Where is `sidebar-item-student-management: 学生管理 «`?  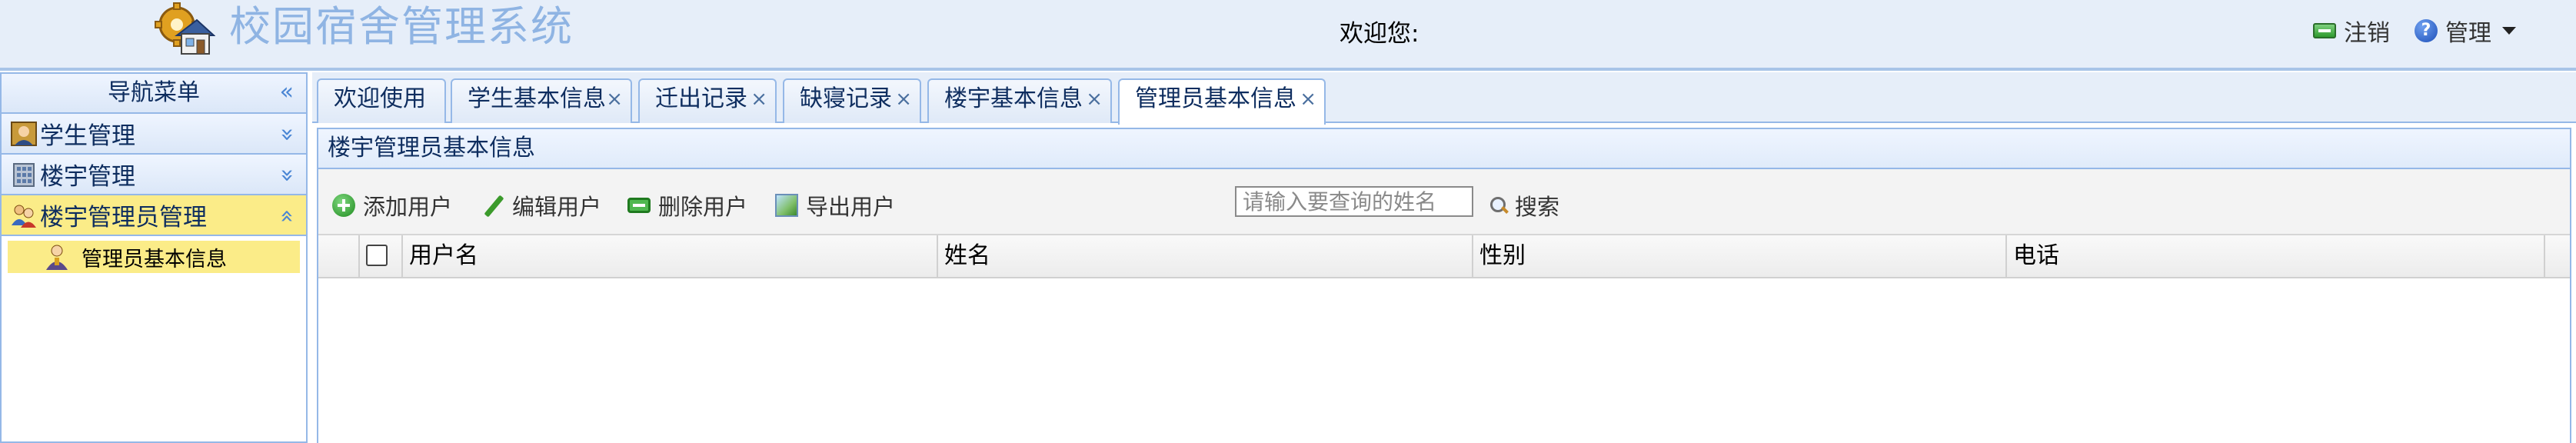
sidebar-item-student-management: 学生管理 « is located at coordinates (154, 134).